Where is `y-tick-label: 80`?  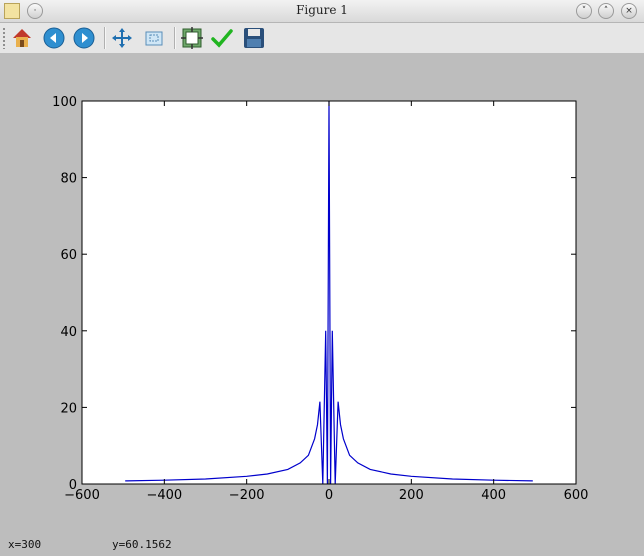 y-tick-label: 80 is located at coordinates (68, 179).